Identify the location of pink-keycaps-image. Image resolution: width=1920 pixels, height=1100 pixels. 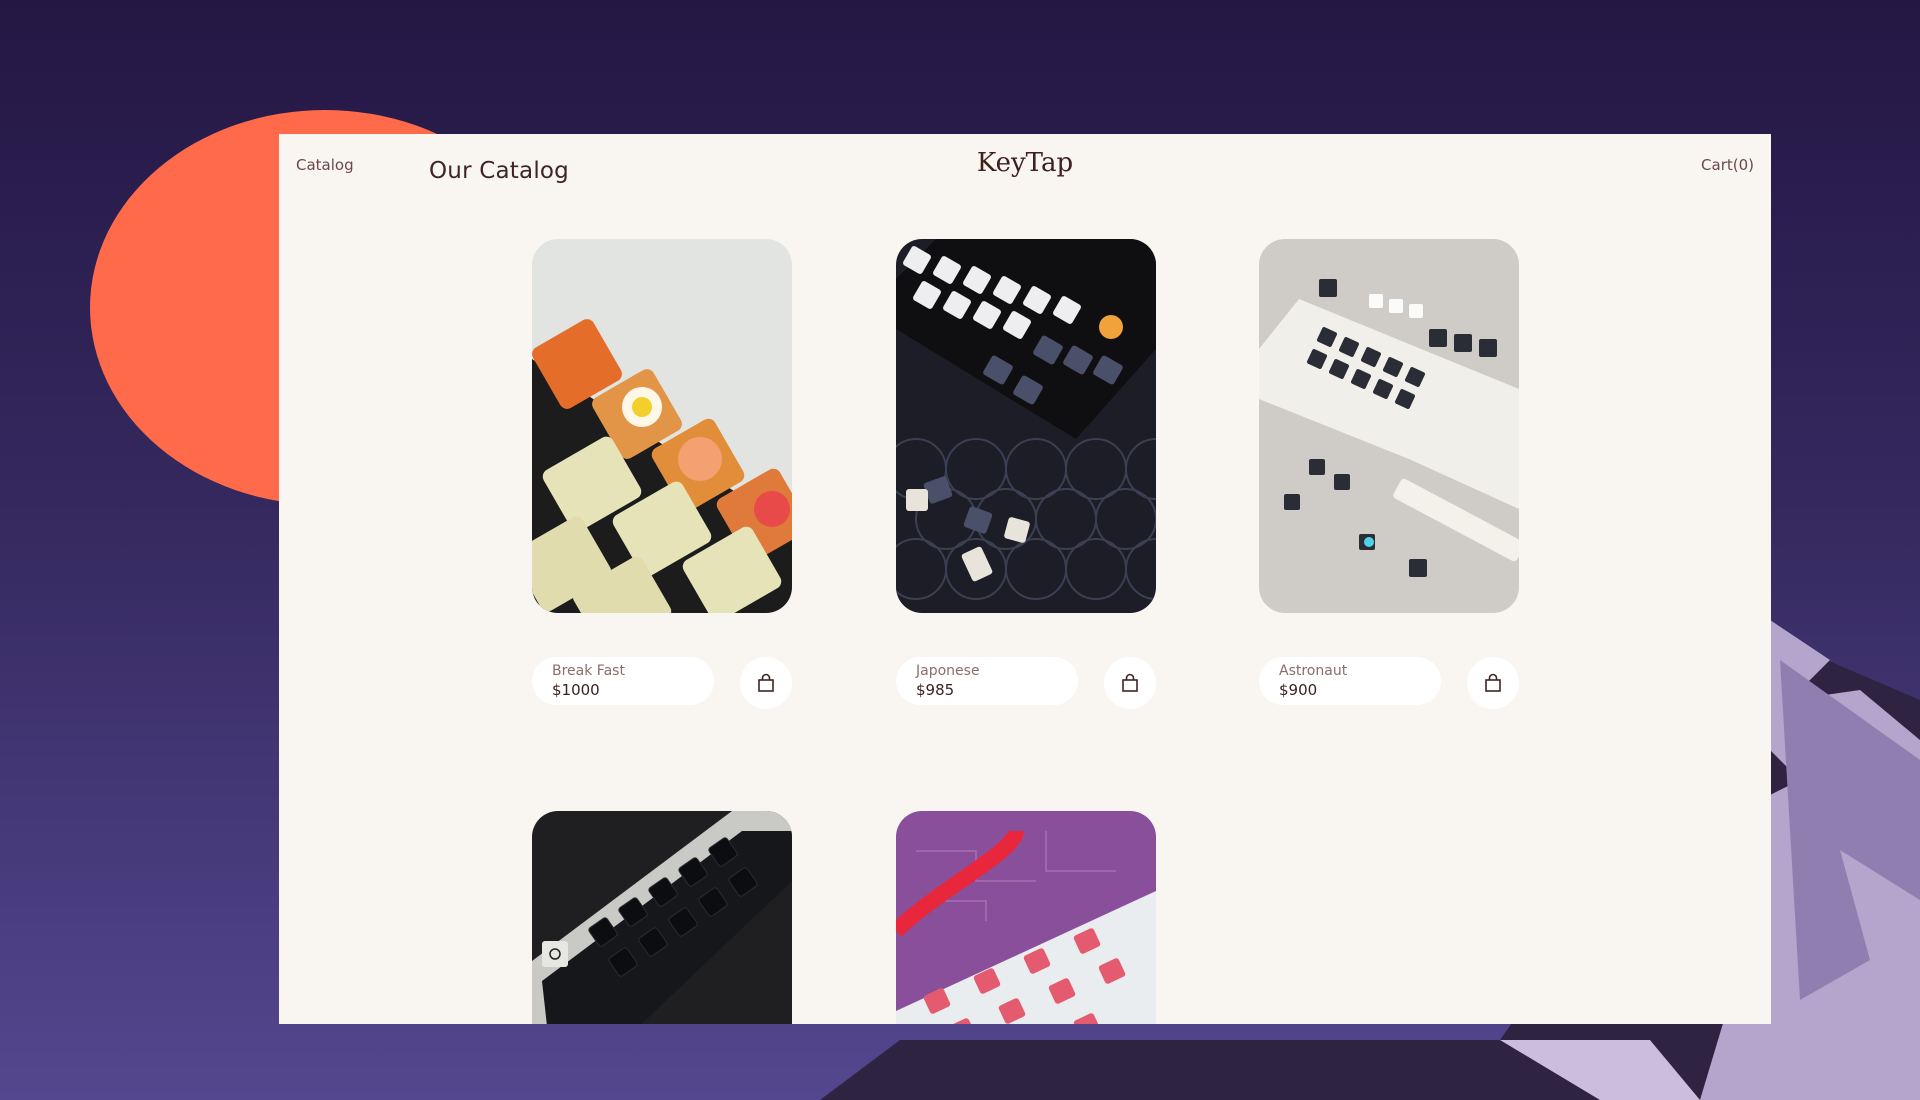
(1026, 917).